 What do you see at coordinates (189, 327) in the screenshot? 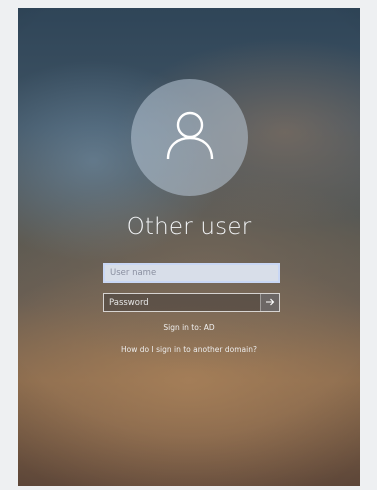
I see `sign-in-domain-text: Sign in to: AD` at bounding box center [189, 327].